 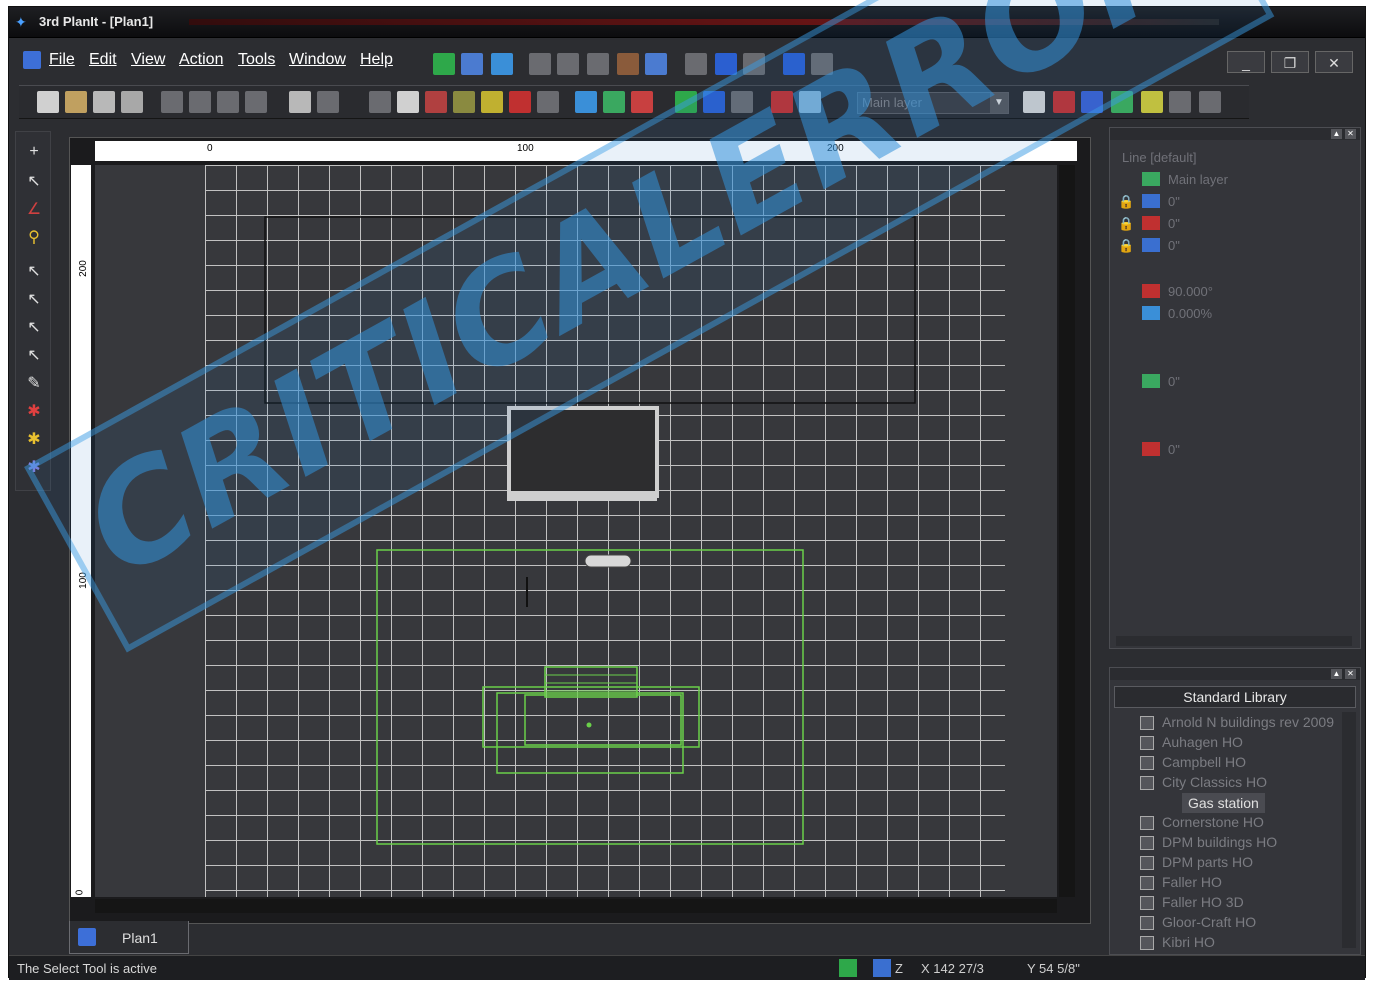 What do you see at coordinates (1192, 882) in the screenshot?
I see `library-item: Faller HO` at bounding box center [1192, 882].